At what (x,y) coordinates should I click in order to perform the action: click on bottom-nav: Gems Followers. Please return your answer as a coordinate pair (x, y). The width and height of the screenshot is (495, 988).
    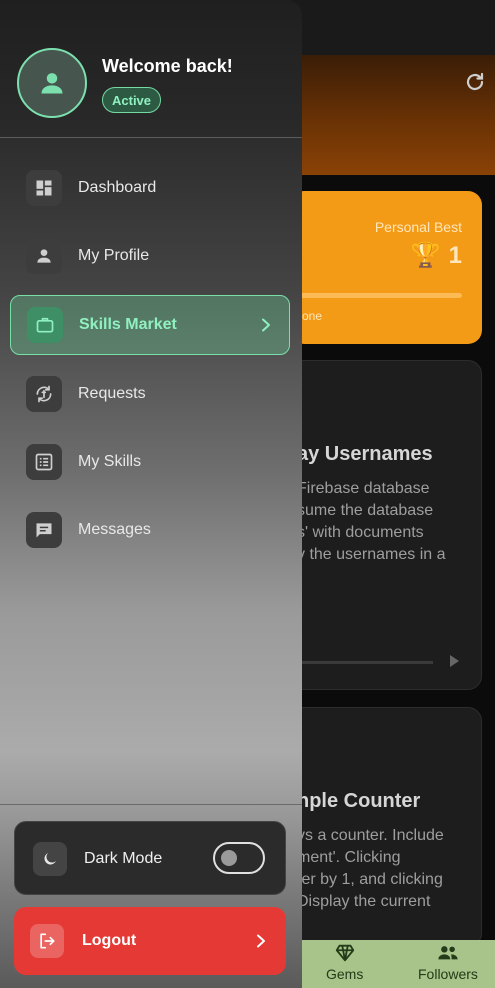
    Looking at the image, I should click on (392, 964).